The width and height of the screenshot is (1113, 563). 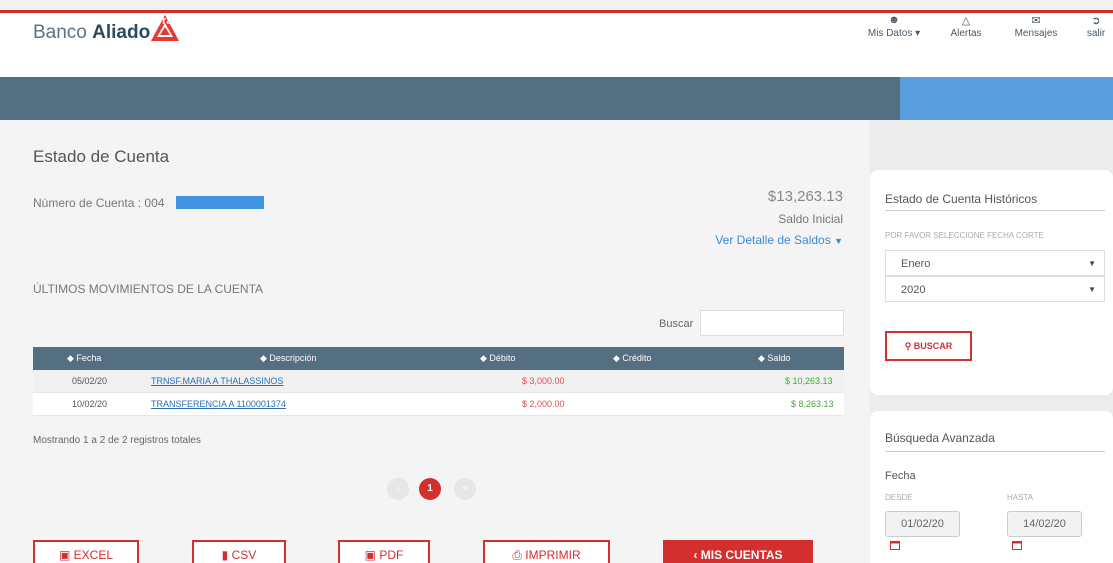 What do you see at coordinates (738, 551) in the screenshot?
I see `back-to-accounts-button: ‹ MIS CUENTAS` at bounding box center [738, 551].